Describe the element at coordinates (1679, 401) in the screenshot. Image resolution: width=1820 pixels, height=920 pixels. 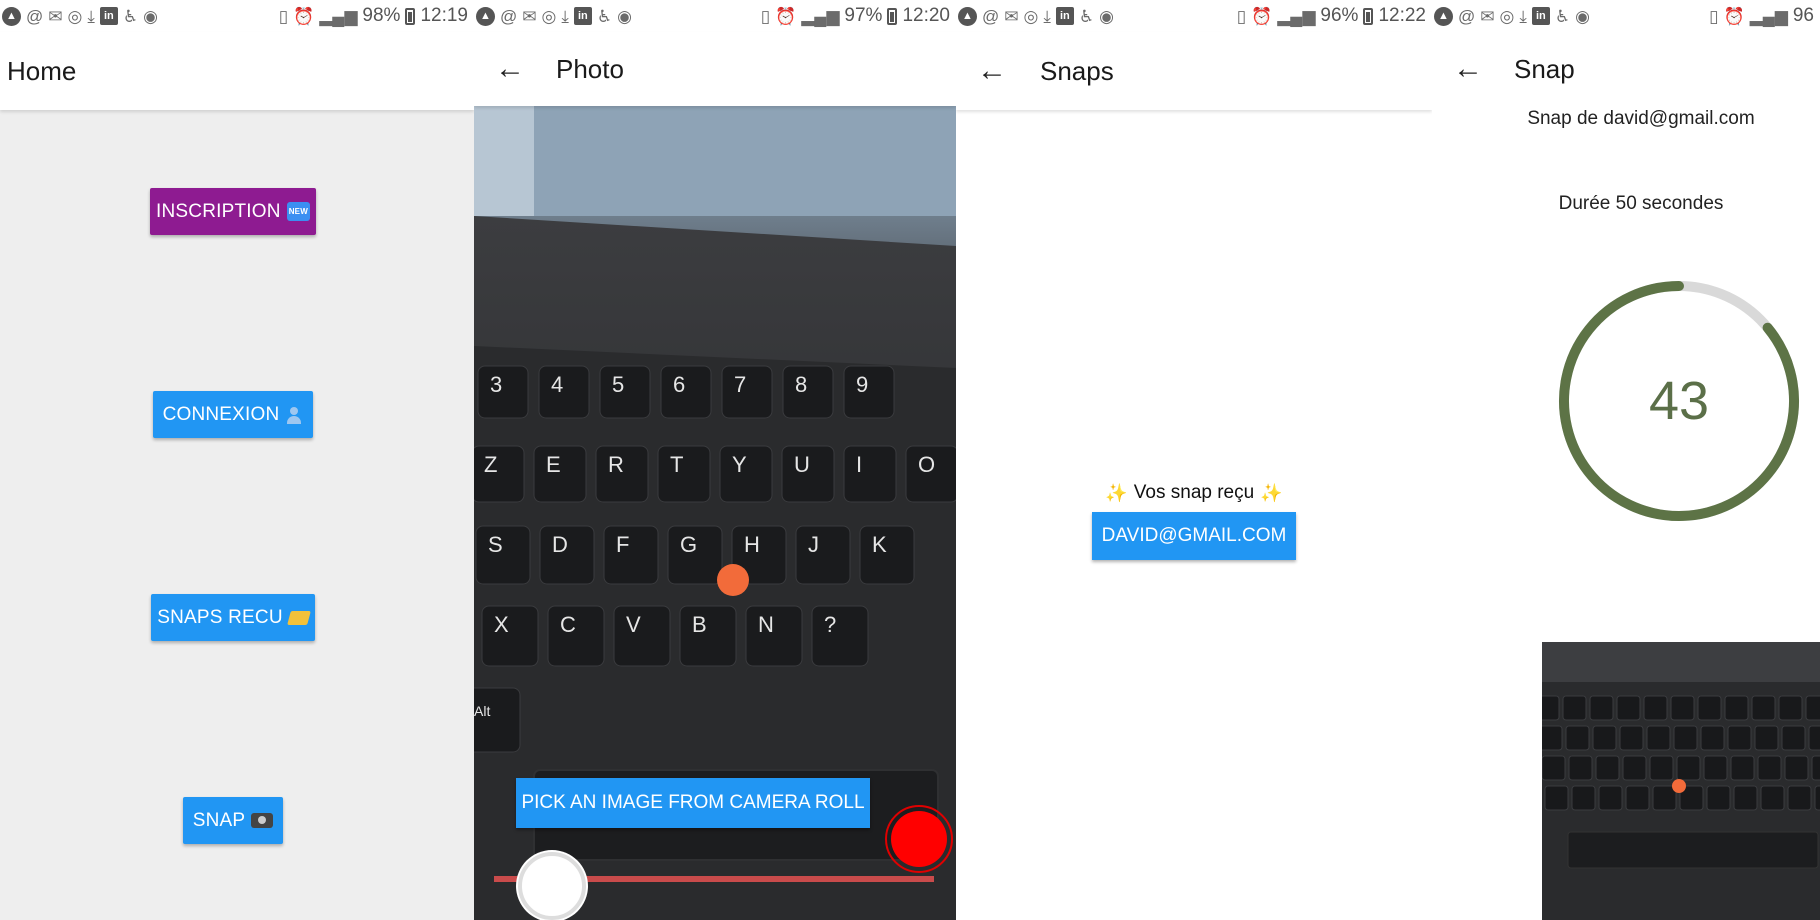
I see `countdown-number: 43` at that location.